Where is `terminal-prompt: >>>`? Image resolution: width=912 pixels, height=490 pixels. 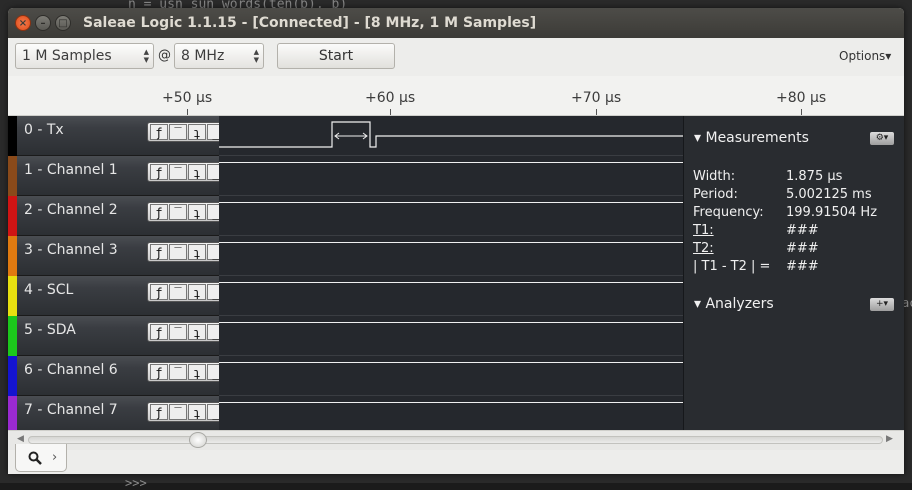 terminal-prompt: >>> is located at coordinates (136, 483).